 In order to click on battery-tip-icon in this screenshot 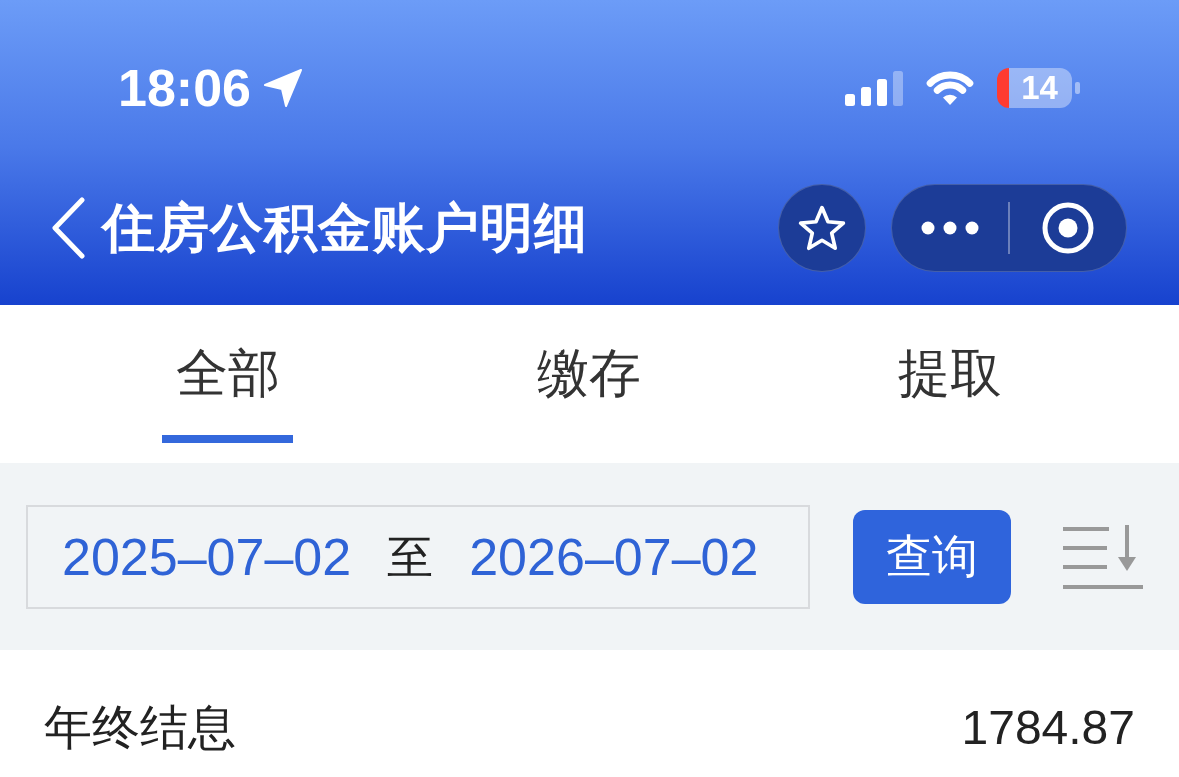, I will do `click(1077, 88)`.